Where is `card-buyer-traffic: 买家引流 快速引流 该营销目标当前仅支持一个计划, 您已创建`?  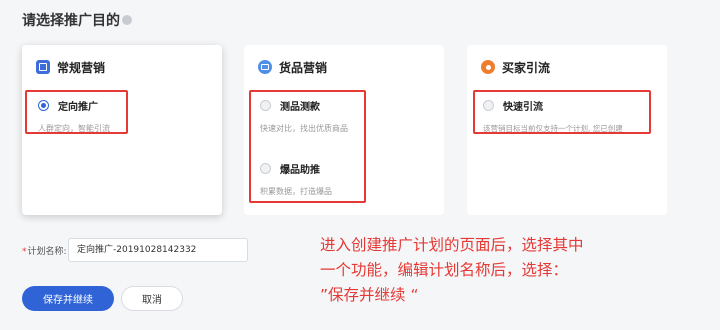
card-buyer-traffic: 买家引流 快速引流 该营销目标当前仅支持一个计划, 您已创建 is located at coordinates (567, 130).